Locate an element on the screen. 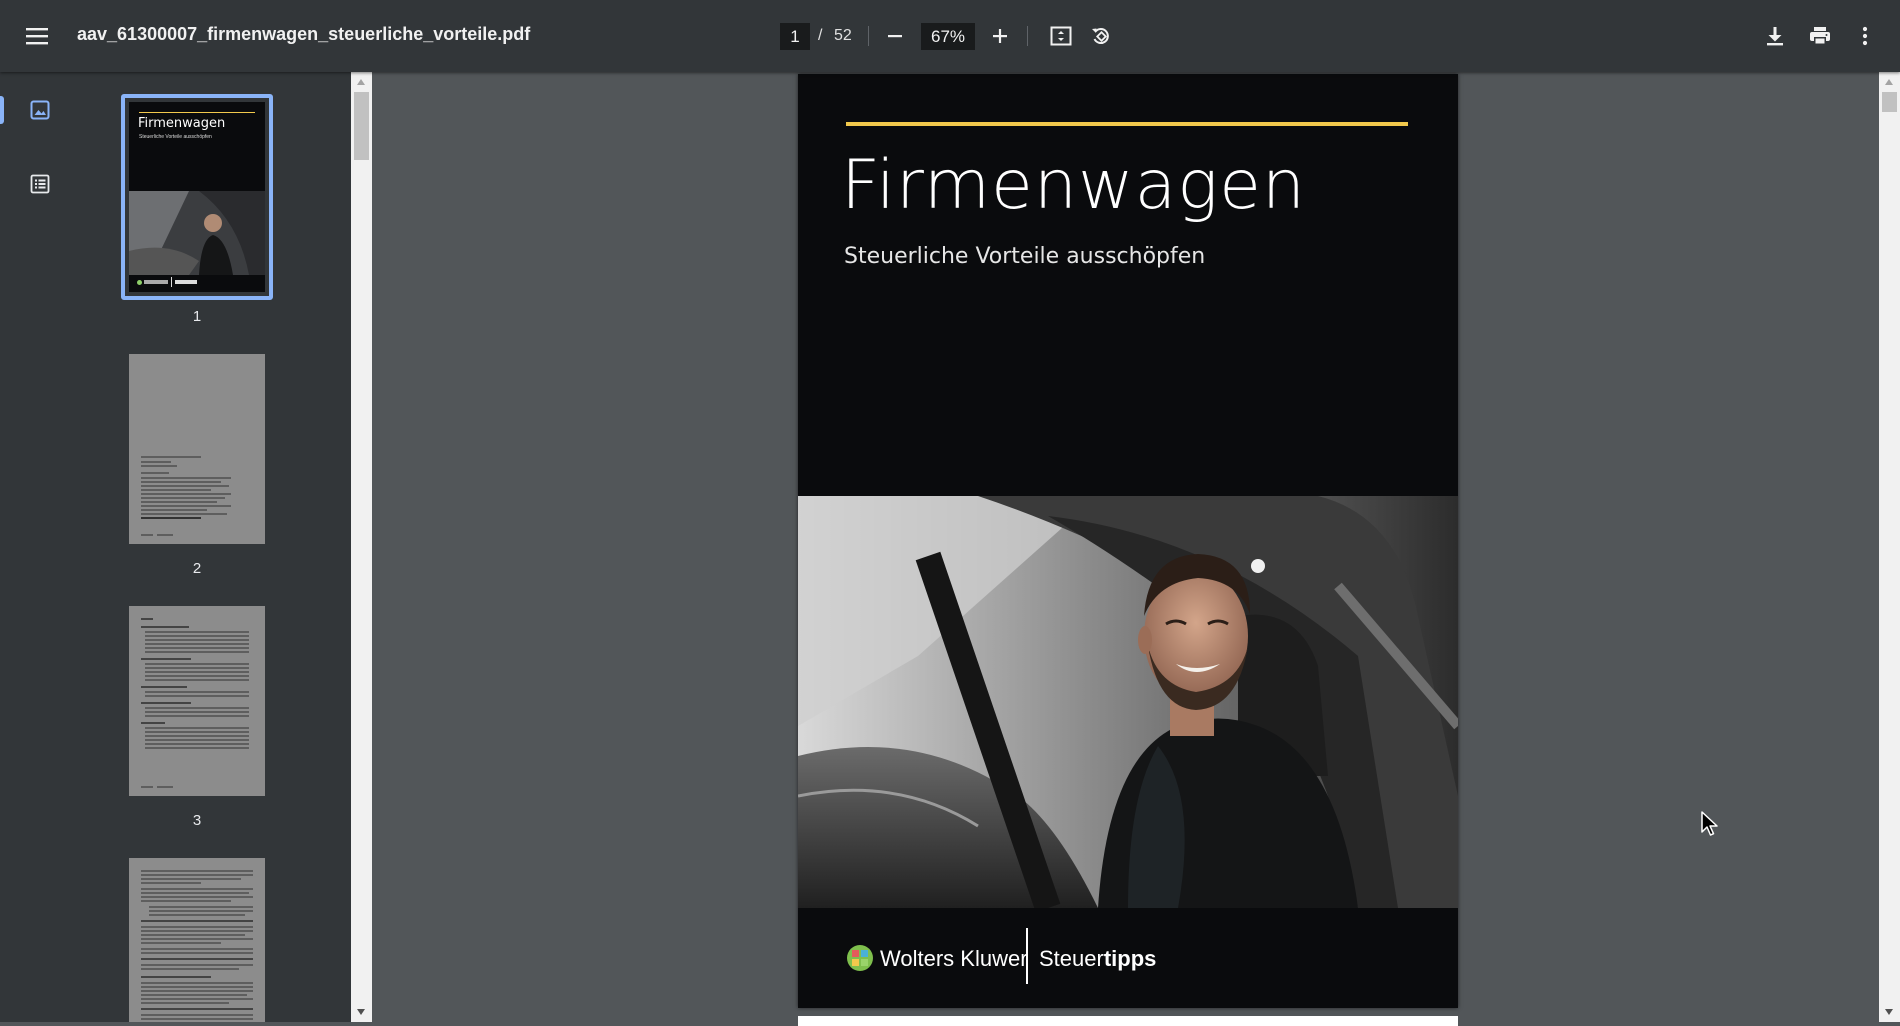 The height and width of the screenshot is (1026, 1900). fit-to-page-button is located at coordinates (1061, 36).